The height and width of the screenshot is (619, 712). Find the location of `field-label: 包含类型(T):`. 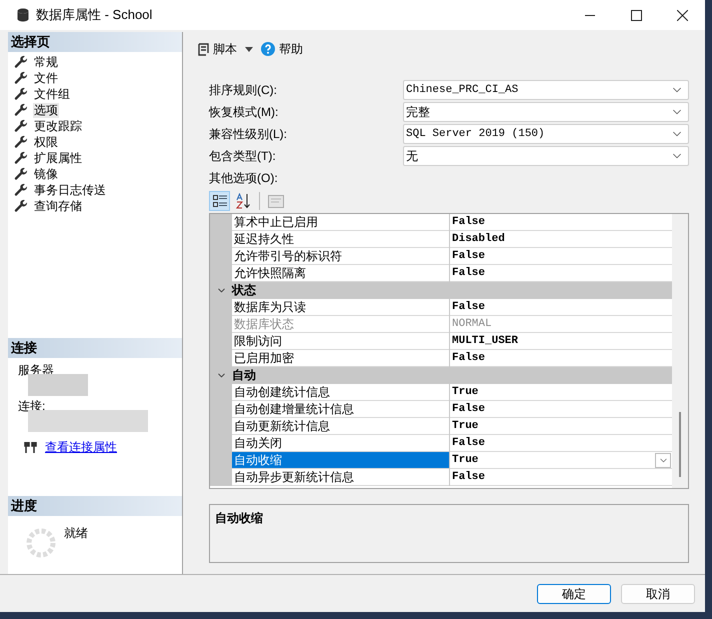

field-label: 包含类型(T): is located at coordinates (243, 156).